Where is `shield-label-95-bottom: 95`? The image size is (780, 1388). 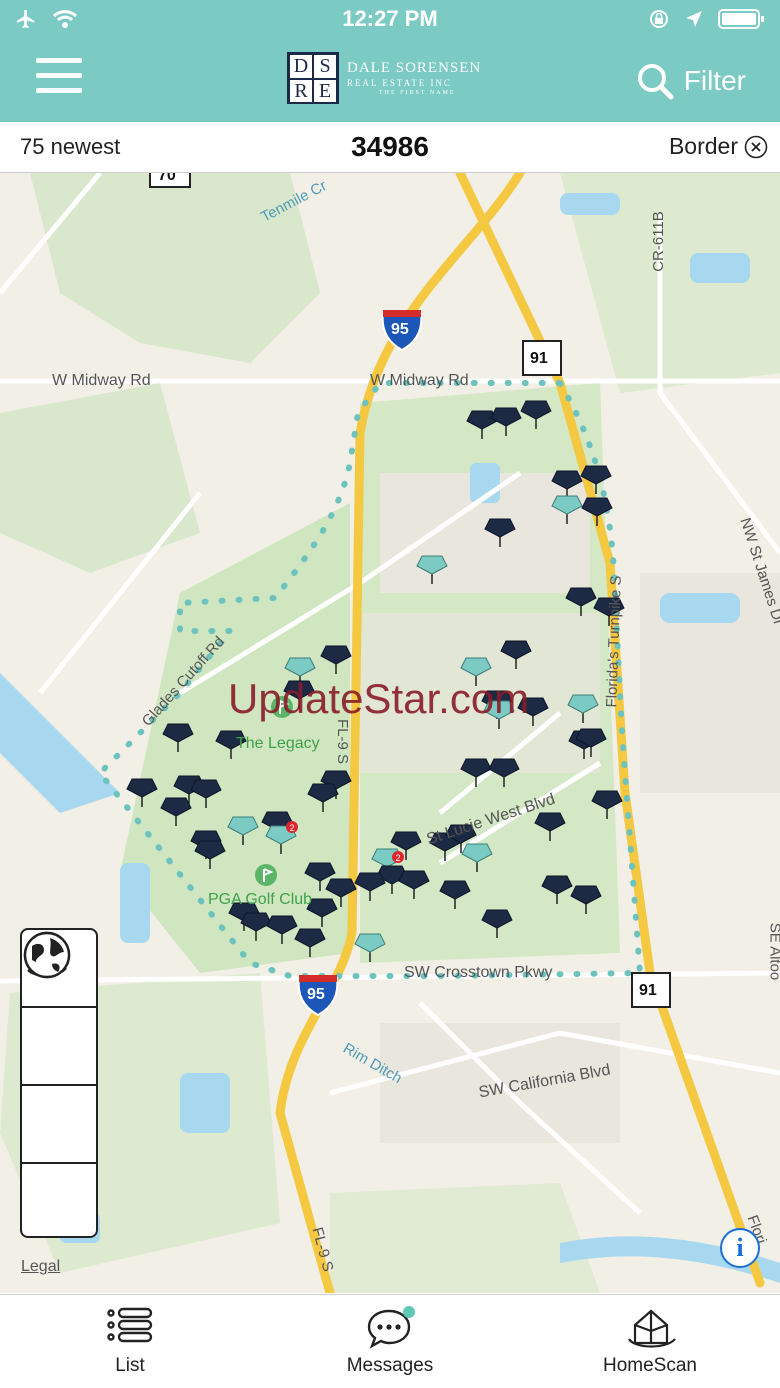 shield-label-95-bottom: 95 is located at coordinates (316, 994).